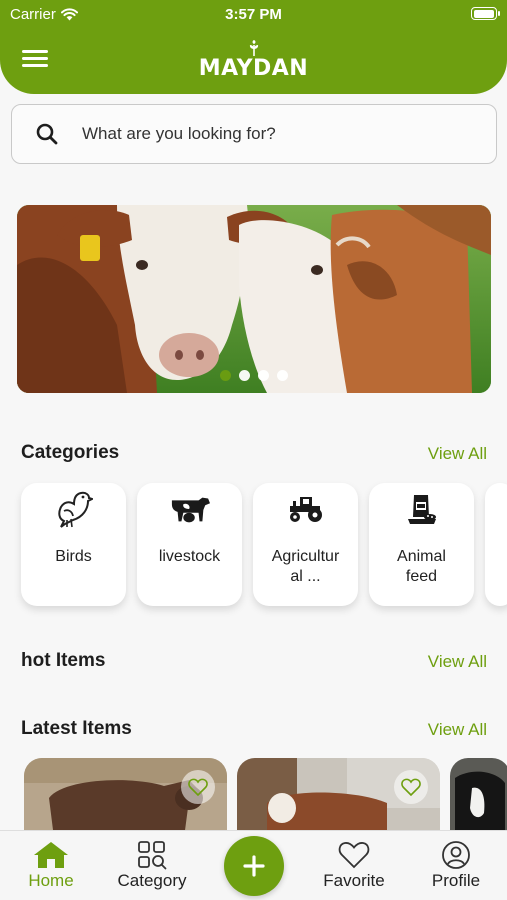 The height and width of the screenshot is (900, 507). Describe the element at coordinates (254, 375) in the screenshot. I see `carousel-dots` at that location.